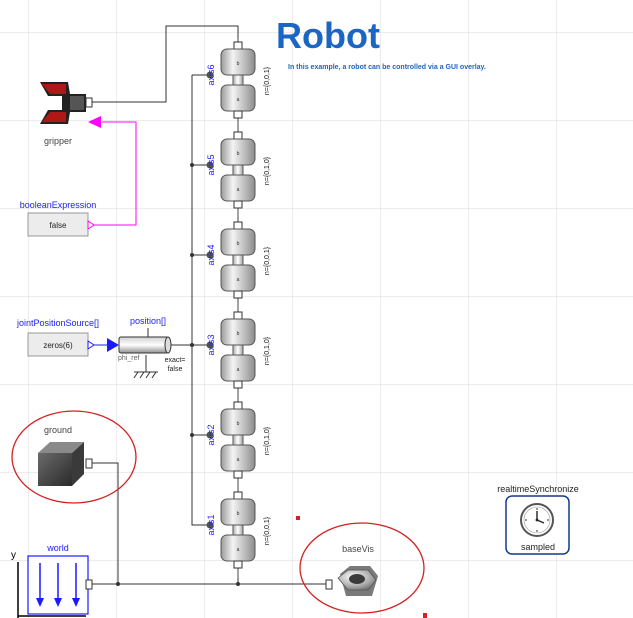  I want to click on ground-label: ground, so click(58, 430).